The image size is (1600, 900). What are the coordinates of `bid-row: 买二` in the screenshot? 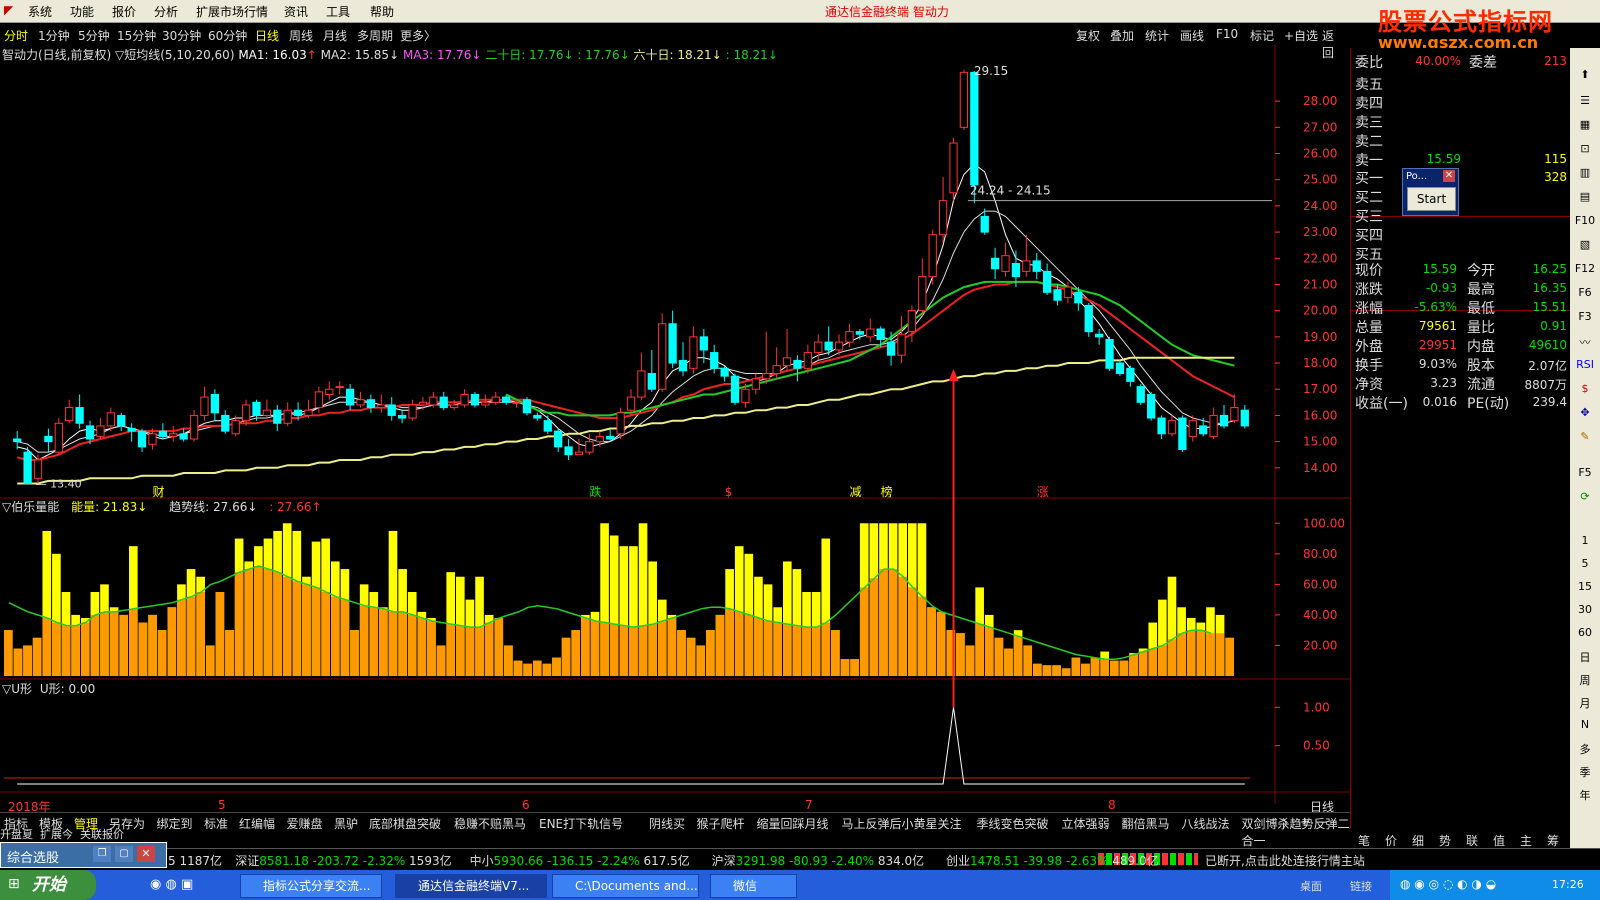 It's located at (1461, 196).